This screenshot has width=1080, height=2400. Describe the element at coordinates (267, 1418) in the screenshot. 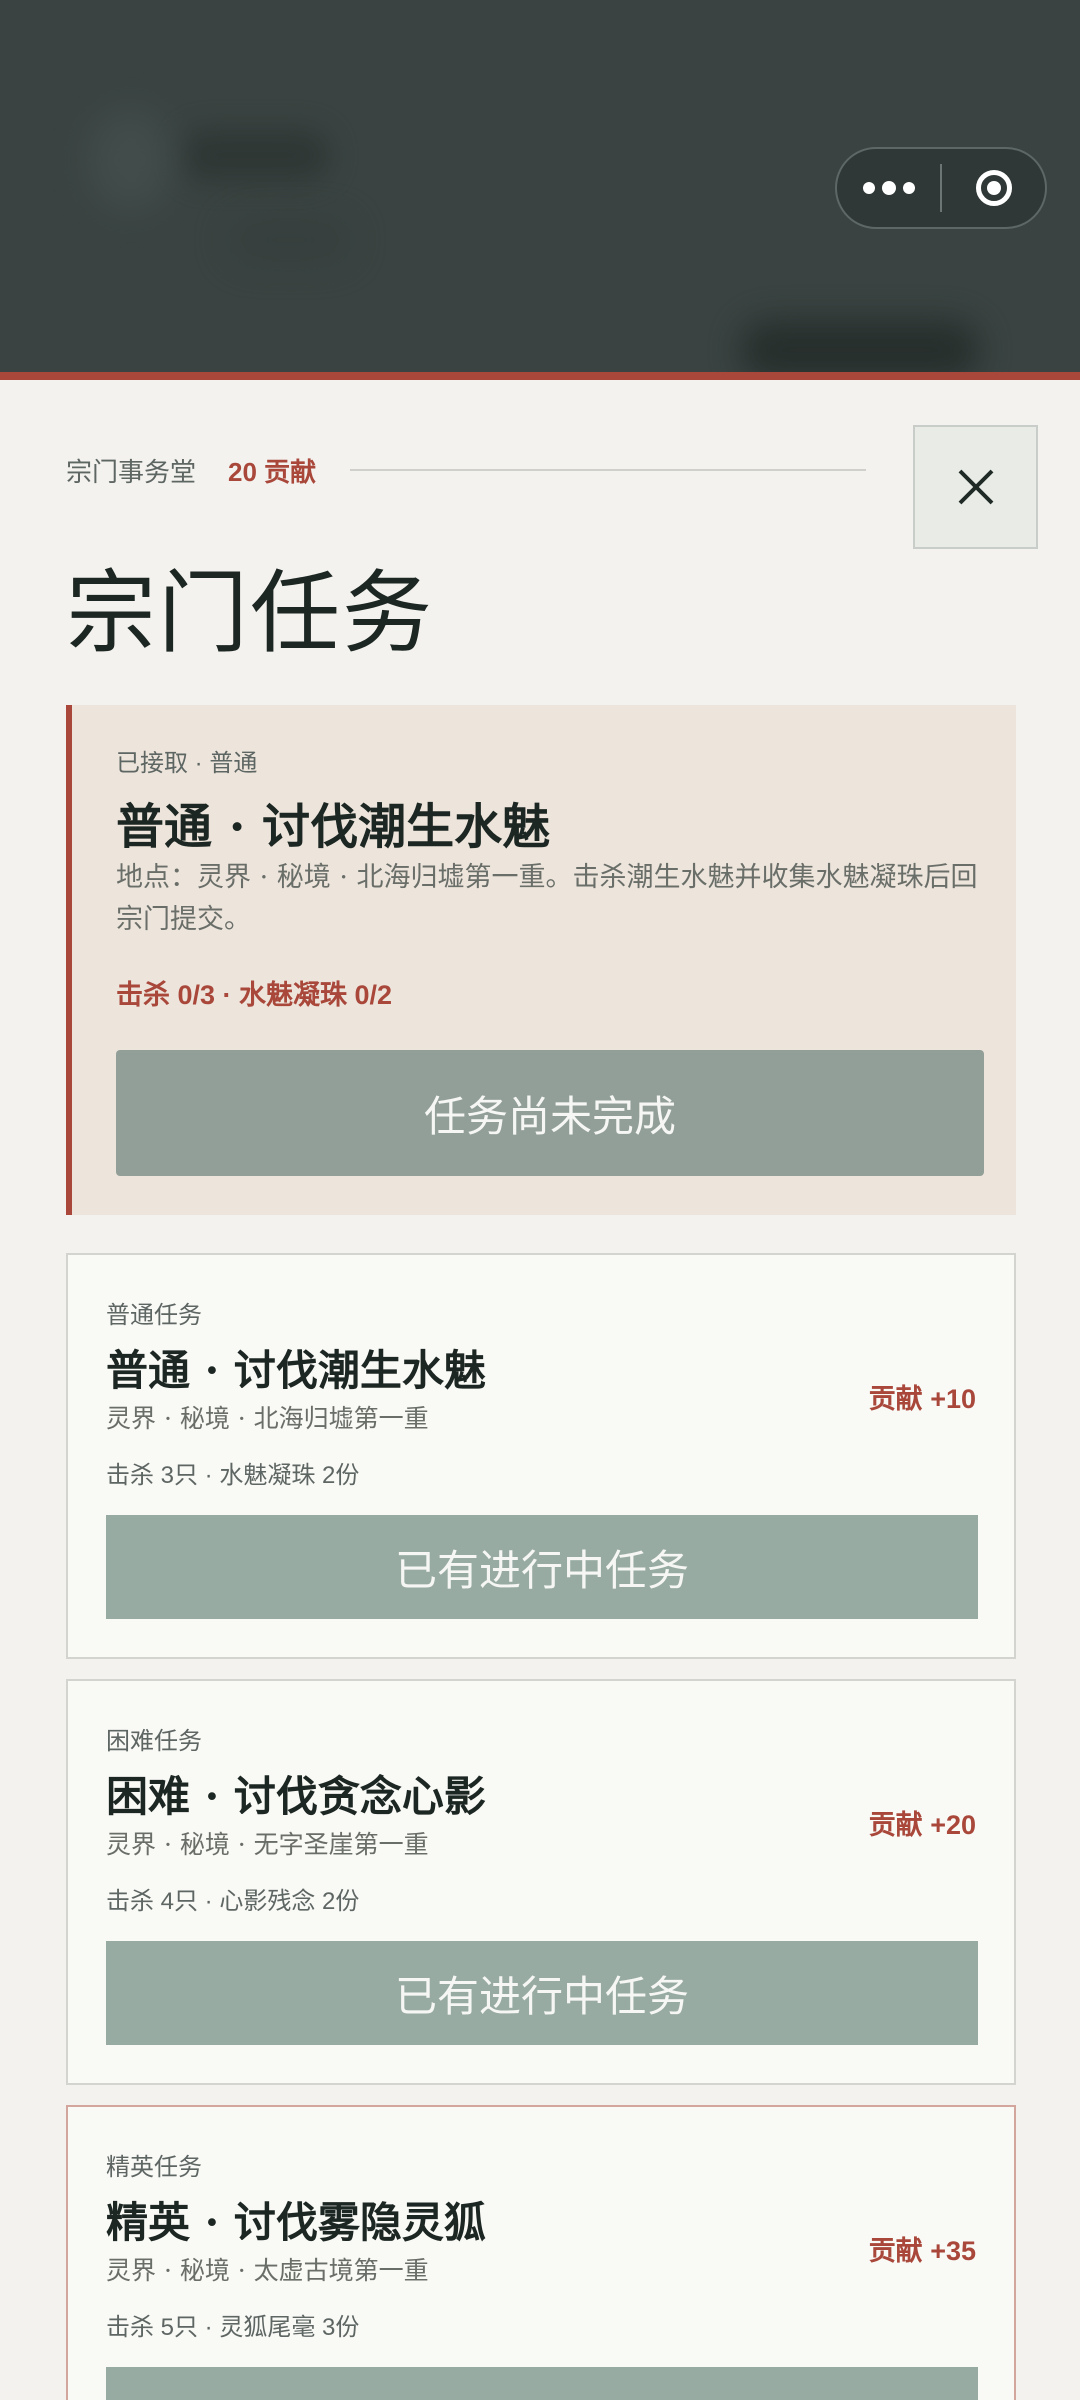

I see `quest-location: 灵界 · 秘境 · 北海归墟第一重` at that location.